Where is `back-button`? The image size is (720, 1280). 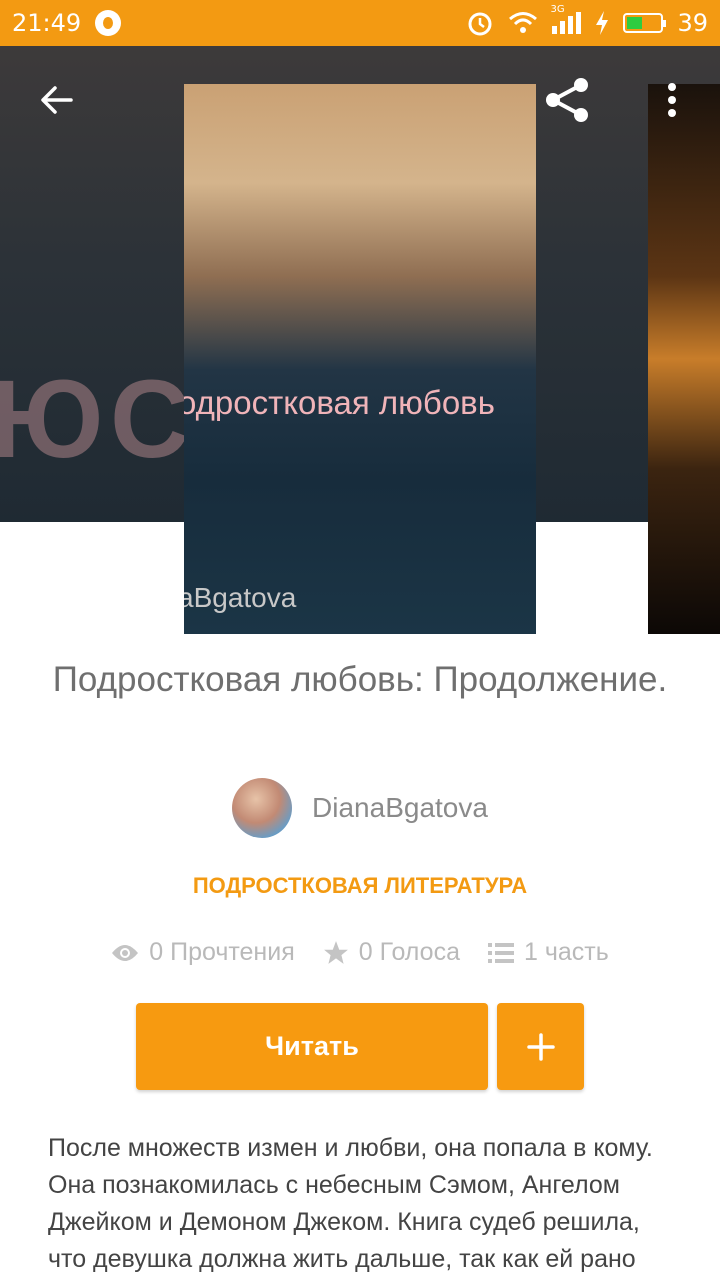 back-button is located at coordinates (56, 100).